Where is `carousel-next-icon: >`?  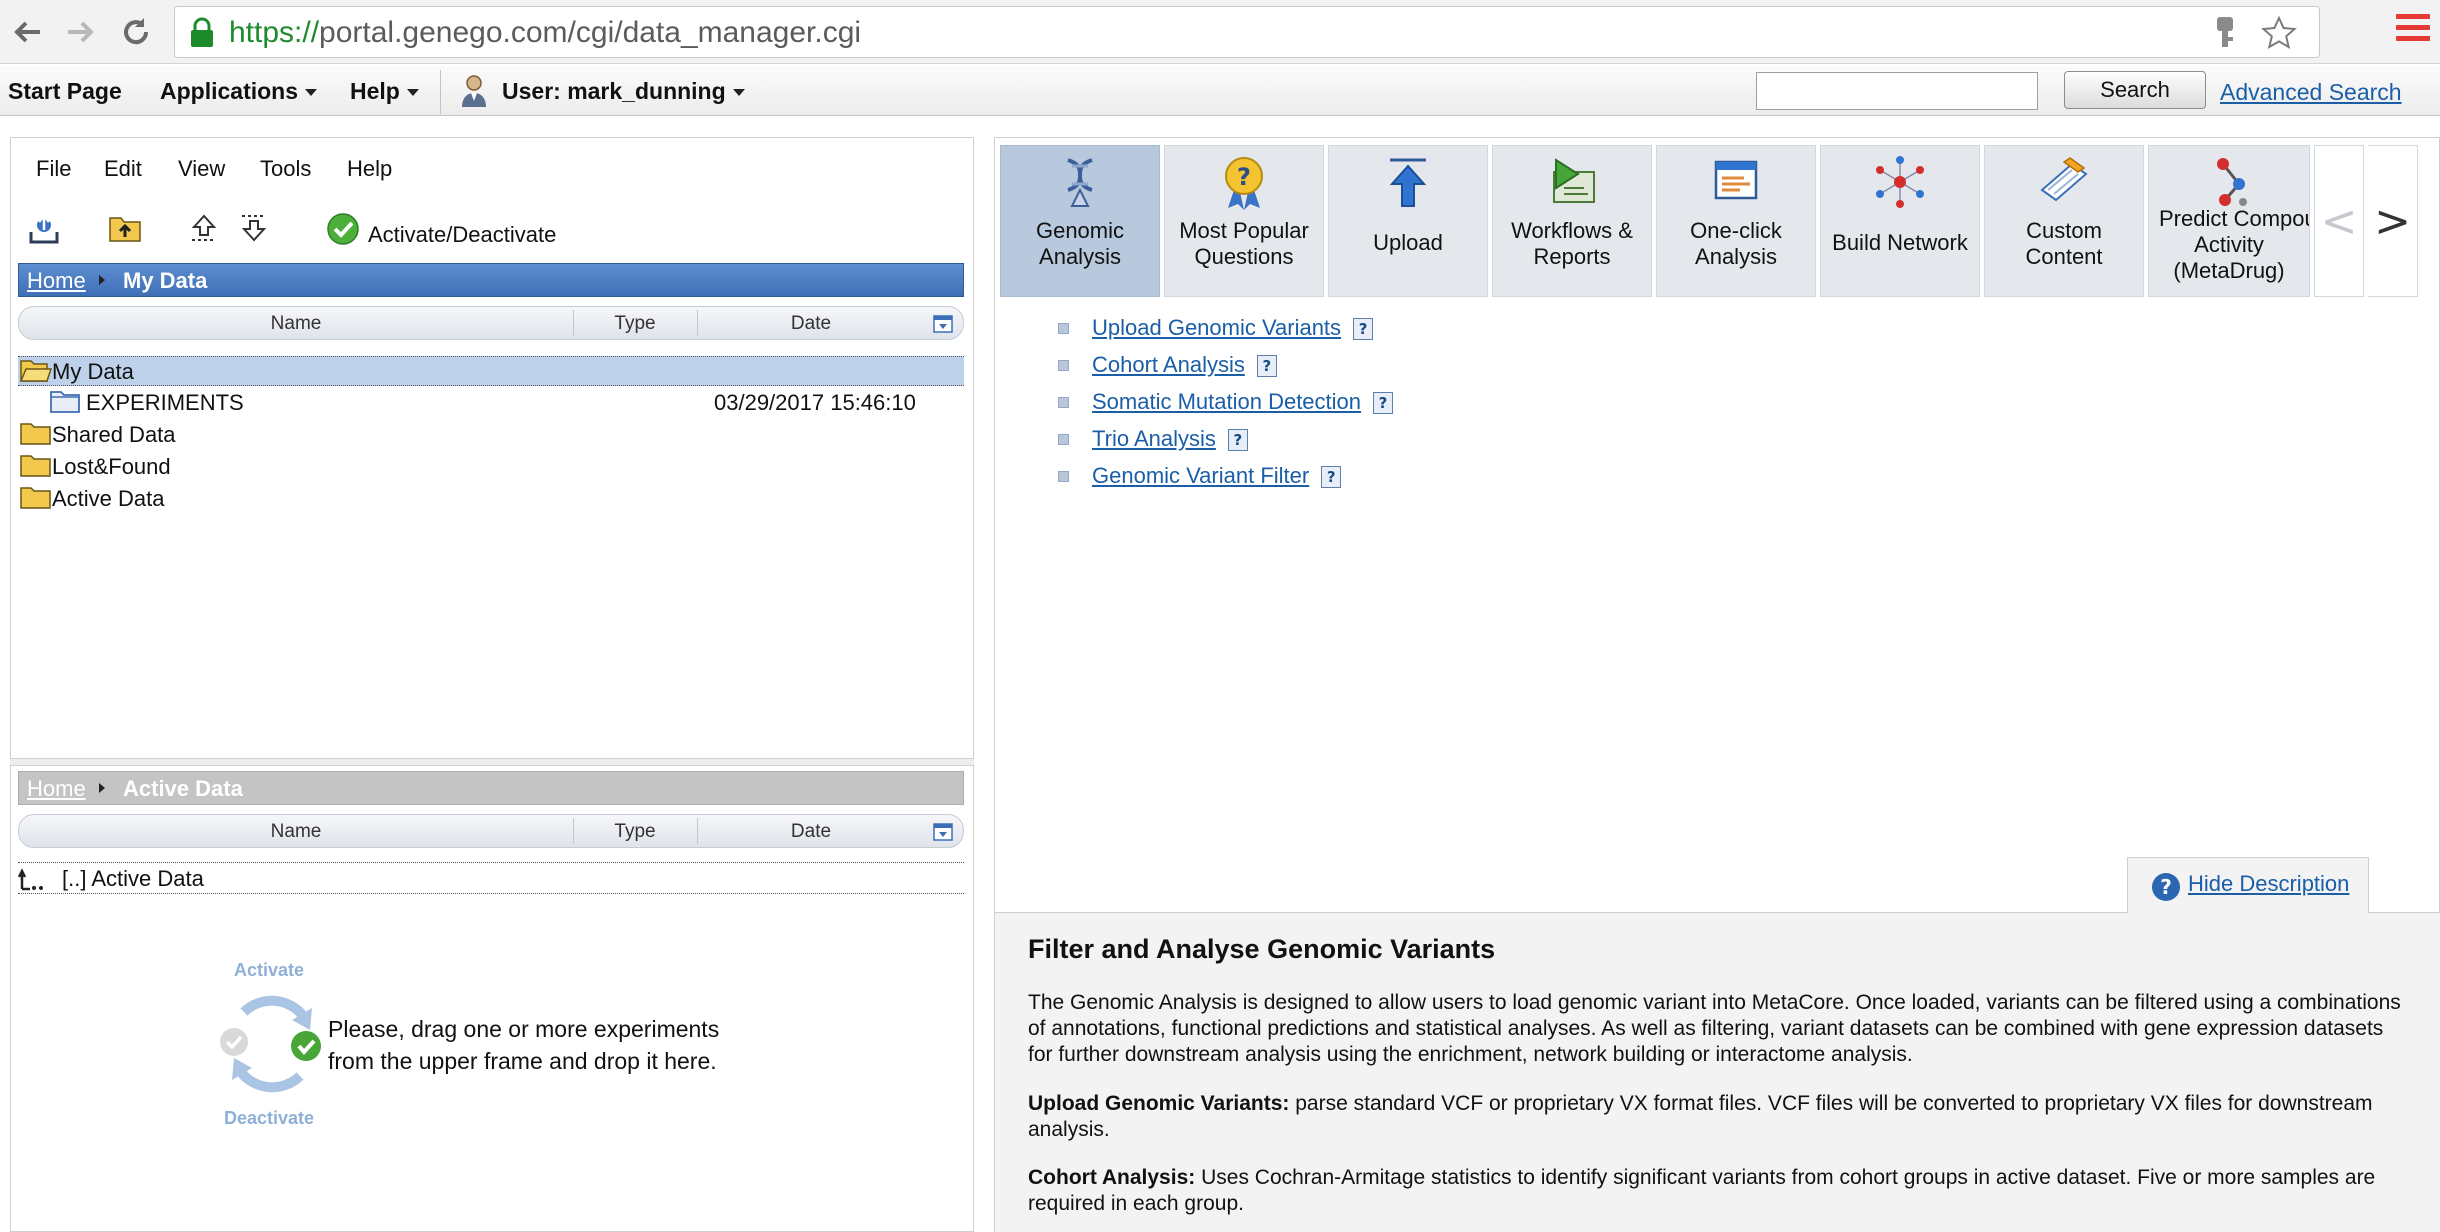
carousel-next-icon: > is located at coordinates (2393, 221).